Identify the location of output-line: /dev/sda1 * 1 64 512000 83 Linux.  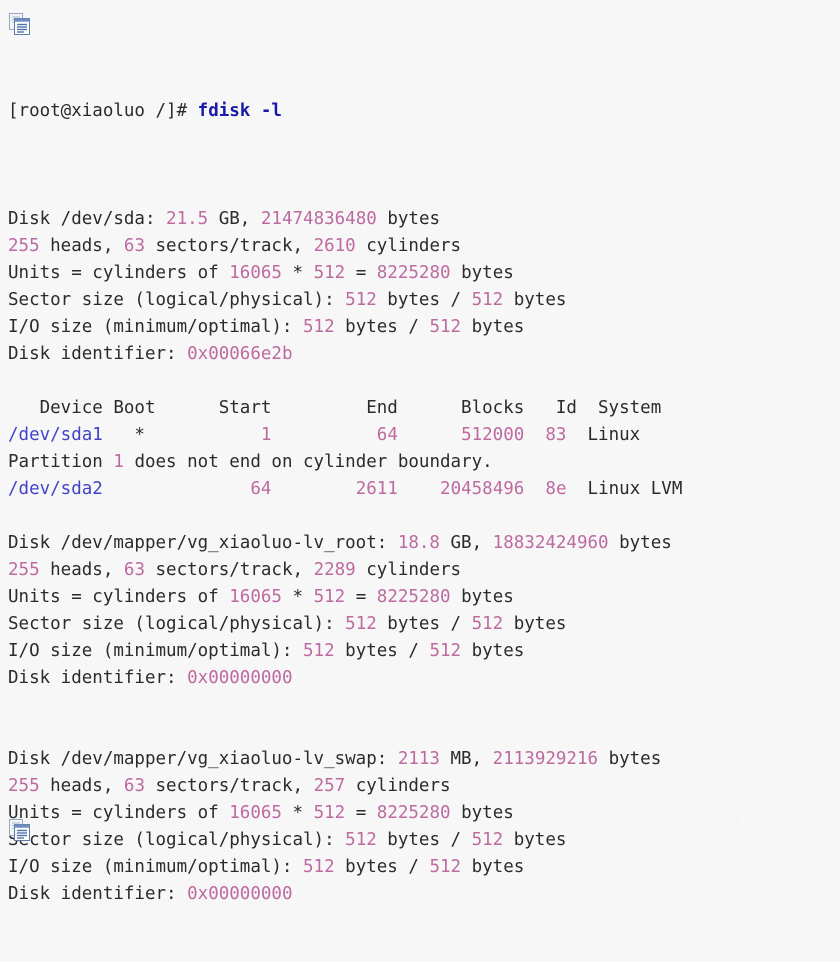
(420, 435).